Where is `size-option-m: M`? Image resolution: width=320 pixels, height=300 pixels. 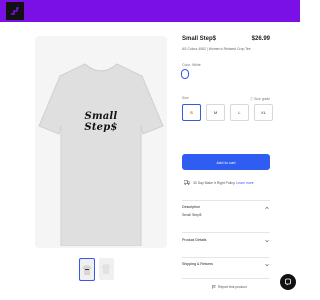 size-option-m: M is located at coordinates (215, 112).